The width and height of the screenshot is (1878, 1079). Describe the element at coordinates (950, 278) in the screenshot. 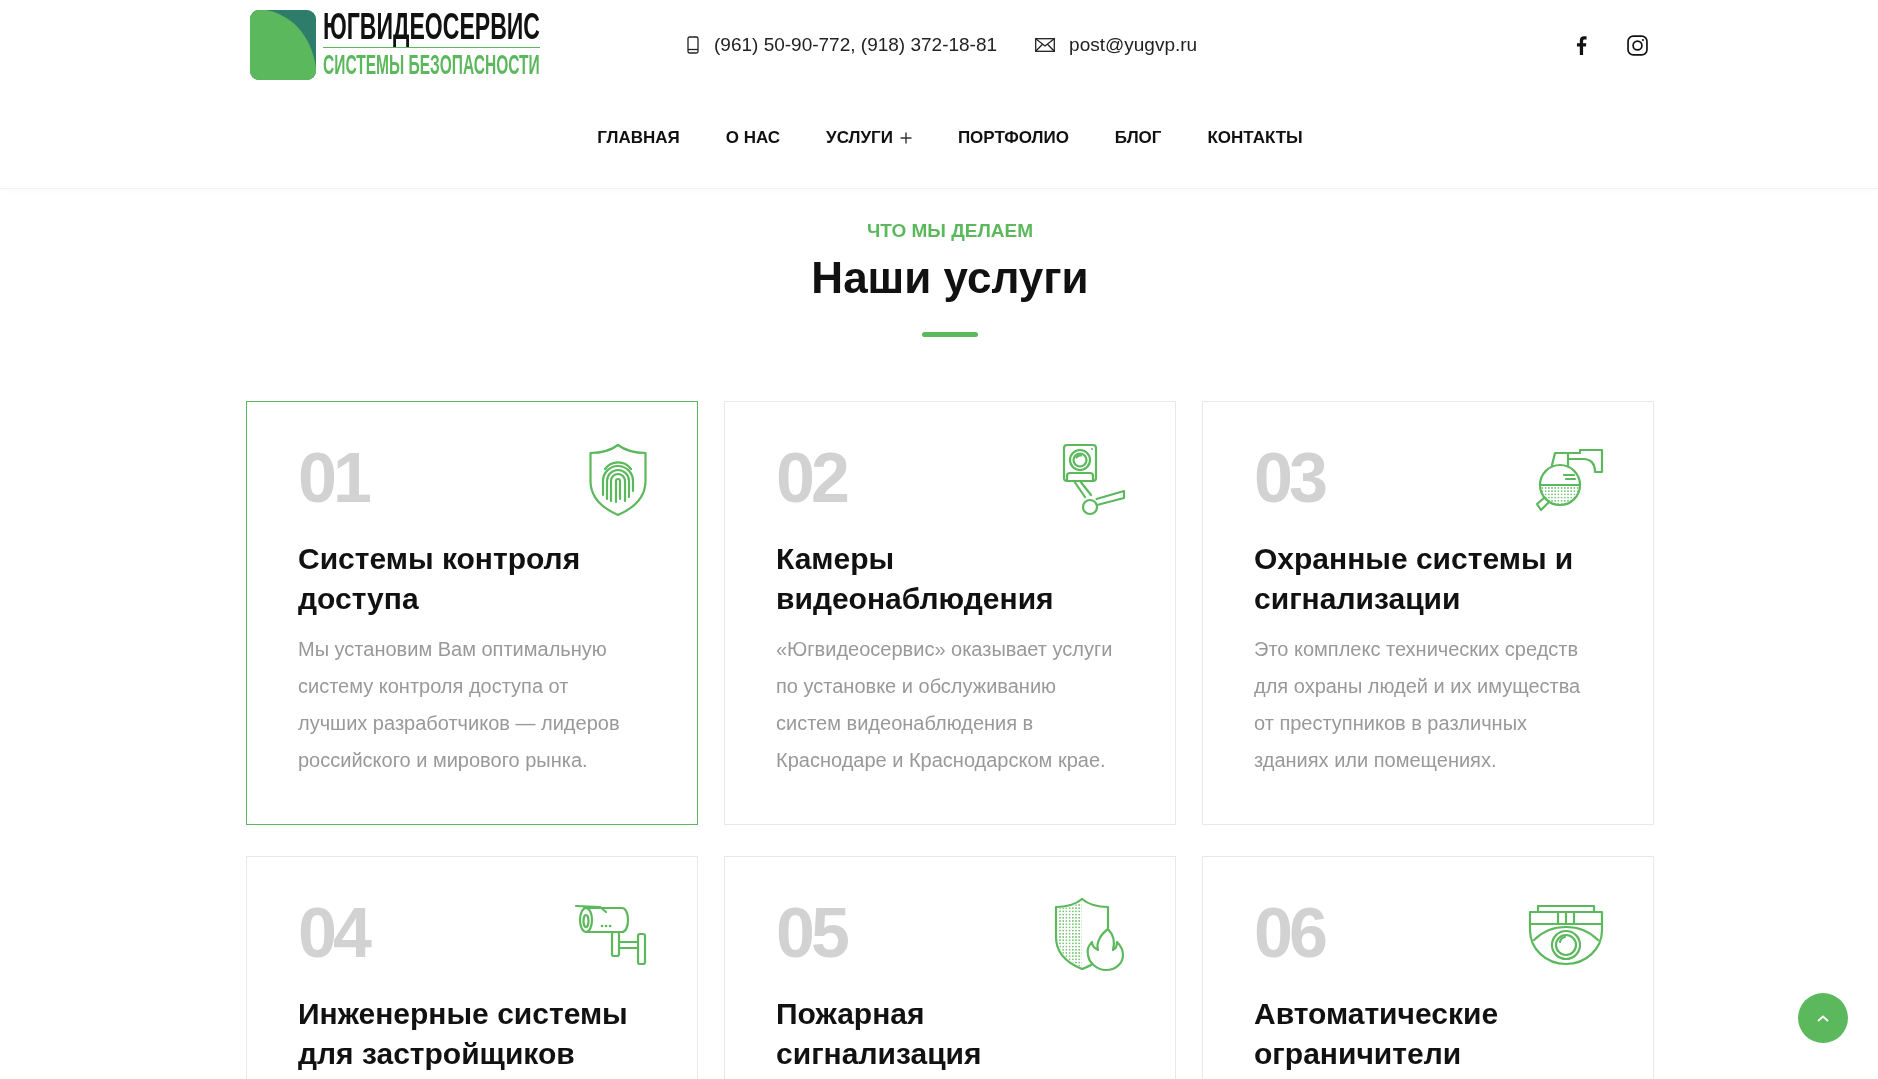

I see `section-title: Наши услуги` at that location.